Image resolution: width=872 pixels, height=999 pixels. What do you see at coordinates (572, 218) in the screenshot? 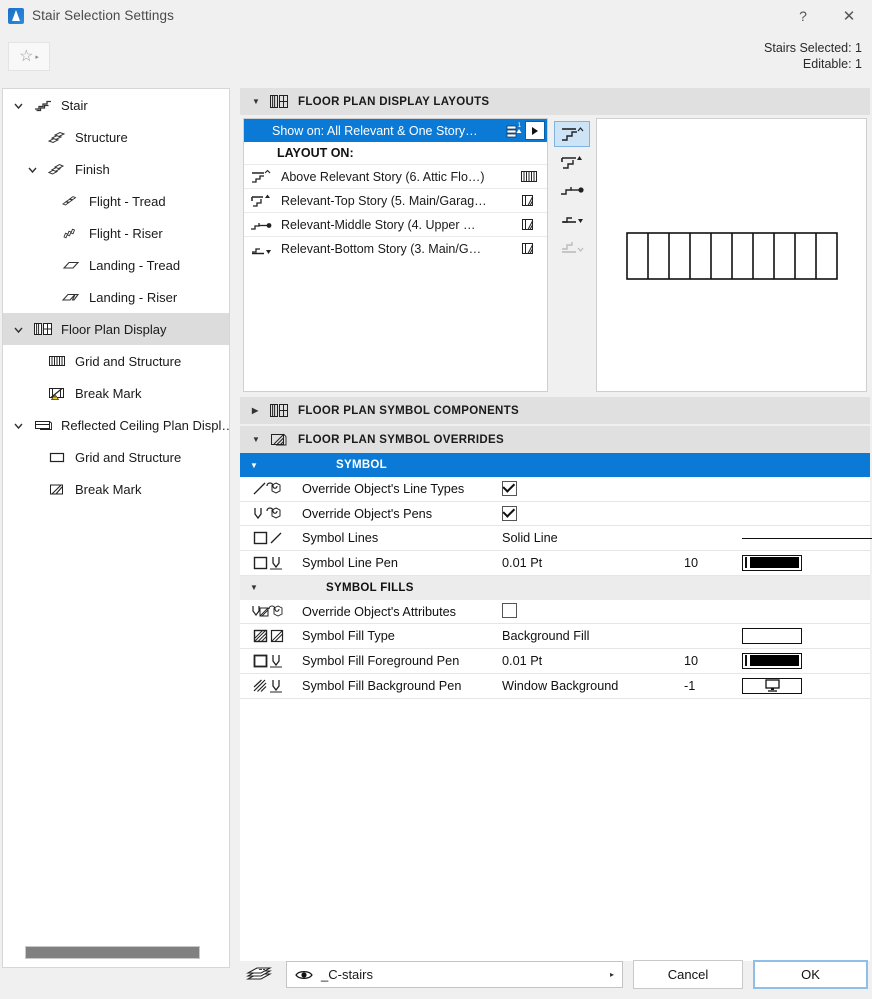
I see `relevant-bottom-story-button` at bounding box center [572, 218].